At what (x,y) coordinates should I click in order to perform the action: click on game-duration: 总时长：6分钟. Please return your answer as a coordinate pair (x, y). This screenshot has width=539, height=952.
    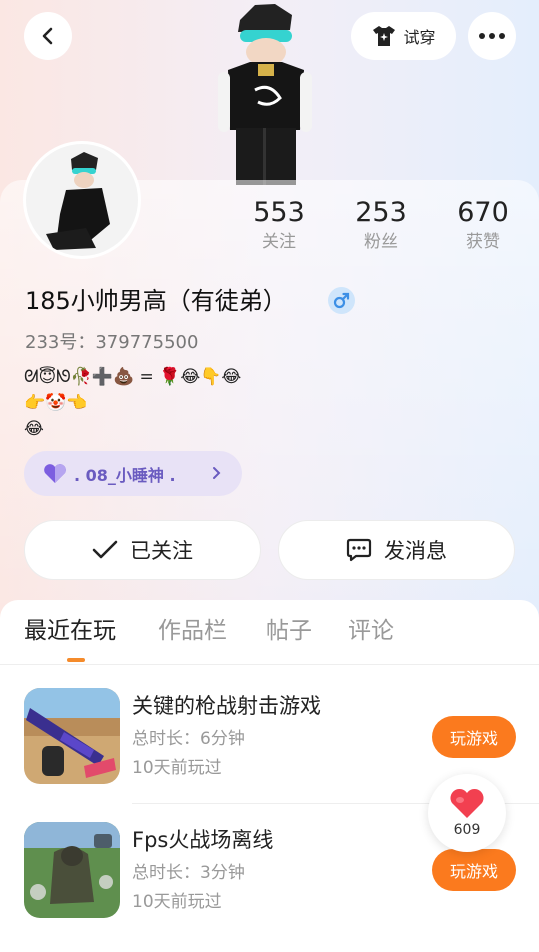
    Looking at the image, I should click on (188, 739).